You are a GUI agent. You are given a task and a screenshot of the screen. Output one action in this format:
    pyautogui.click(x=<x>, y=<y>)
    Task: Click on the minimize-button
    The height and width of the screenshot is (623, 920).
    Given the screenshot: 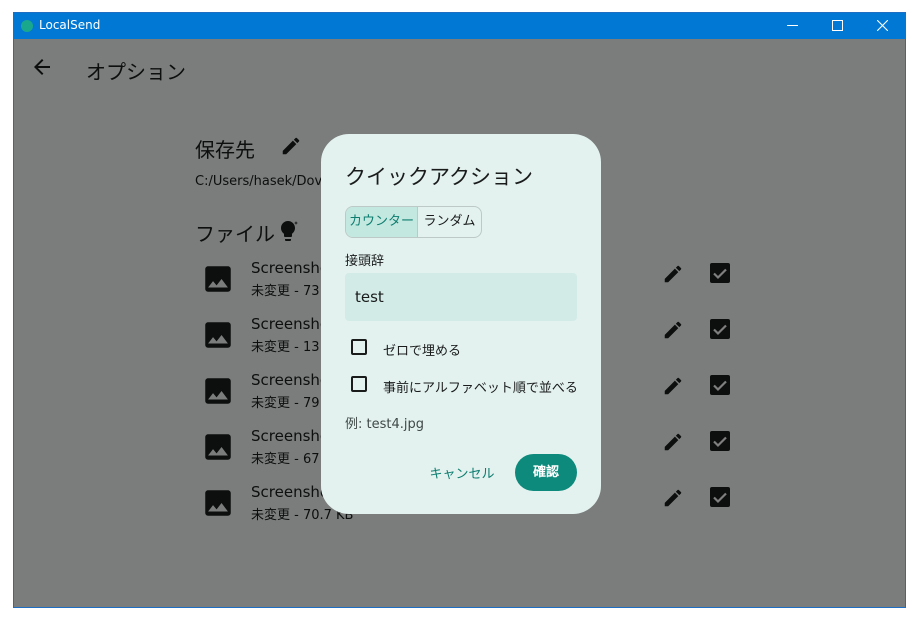 What is the action you would take?
    pyautogui.click(x=792, y=26)
    